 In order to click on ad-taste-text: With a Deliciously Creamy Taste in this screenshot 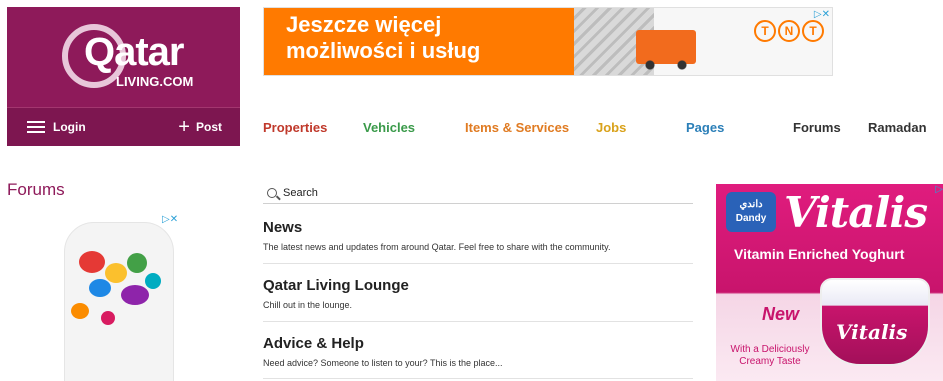, I will do `click(770, 356)`.